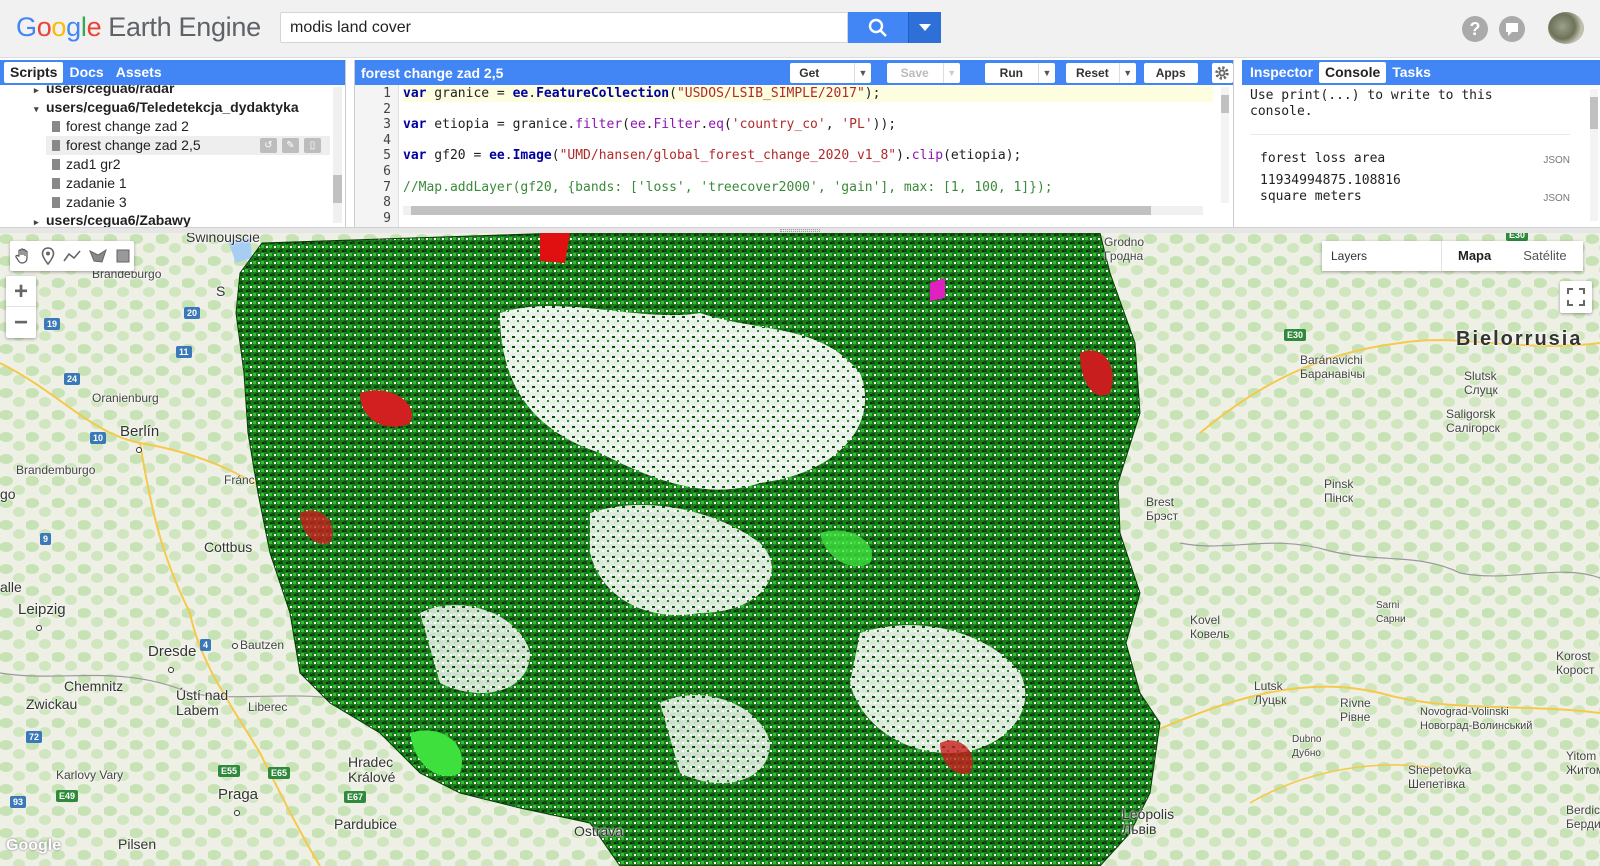 The image size is (1600, 866). What do you see at coordinates (716, 125) in the screenshot?
I see `code-token: eq` at bounding box center [716, 125].